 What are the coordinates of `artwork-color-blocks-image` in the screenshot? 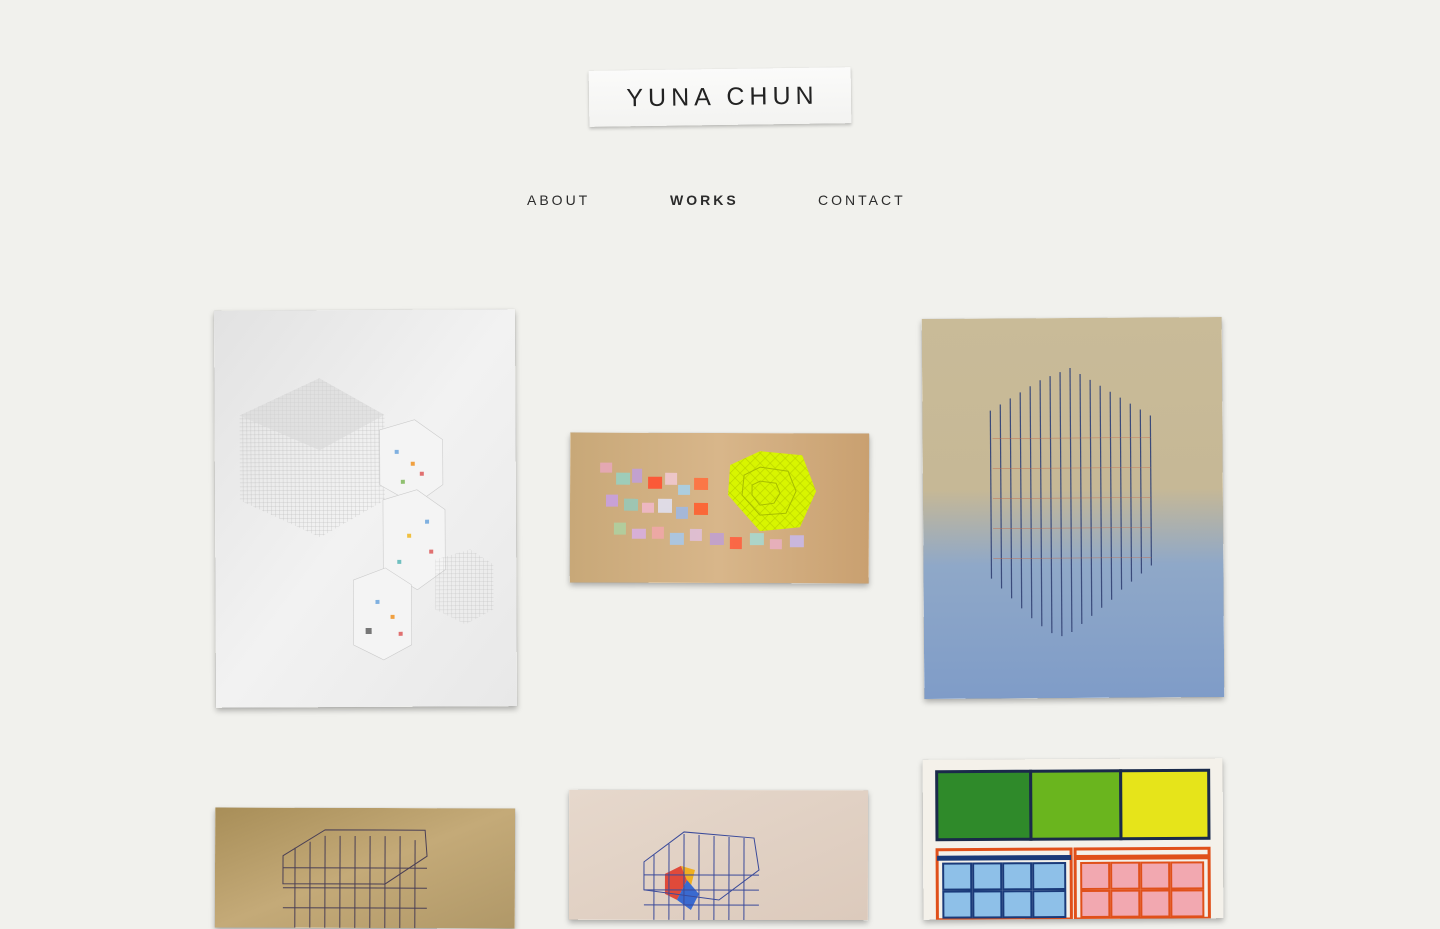 It's located at (1073, 839).